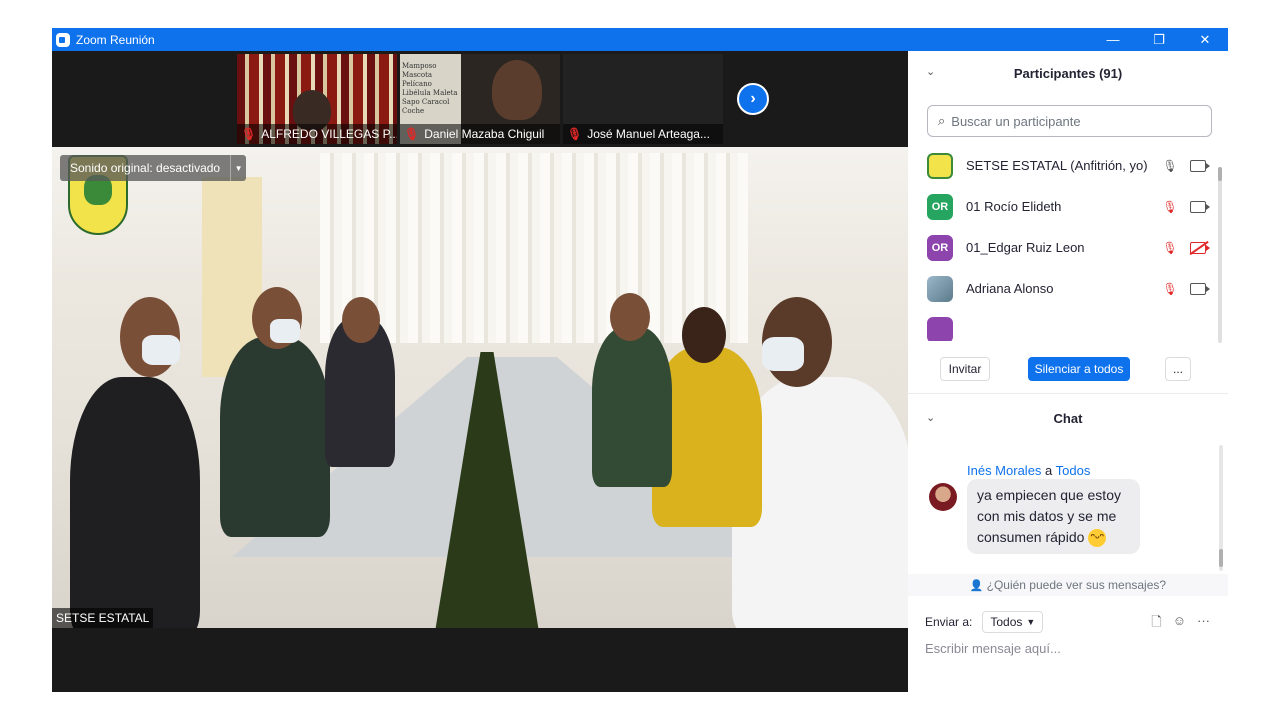 The image size is (1280, 720). What do you see at coordinates (1064, 247) in the screenshot?
I see `participant-row: OR 01_Edgar Ruiz Leon 🎙` at bounding box center [1064, 247].